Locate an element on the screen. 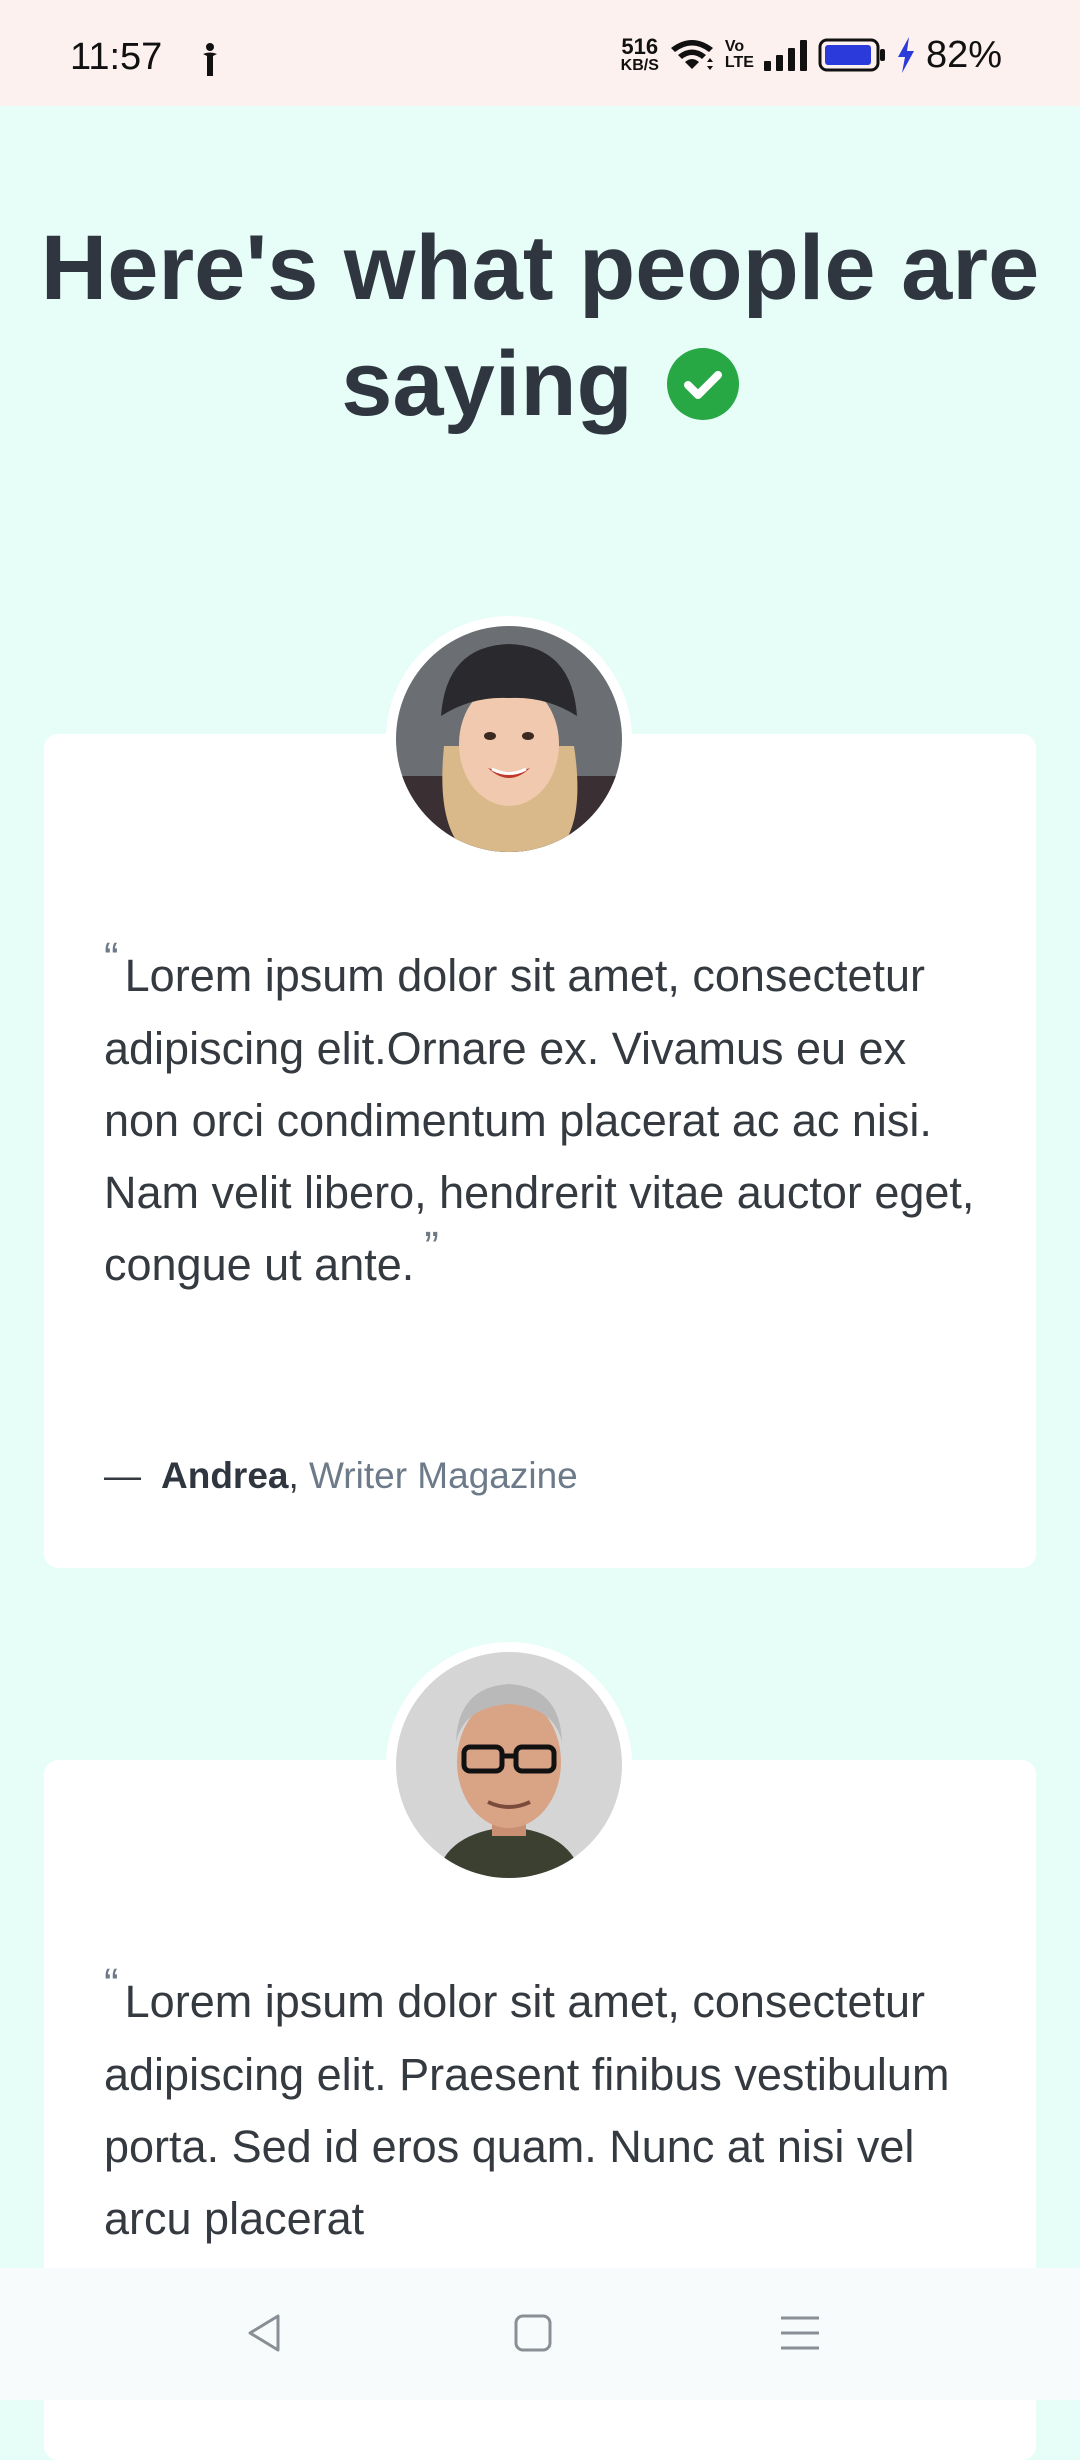 The height and width of the screenshot is (2460, 1080). wifi-icon is located at coordinates (691, 55).